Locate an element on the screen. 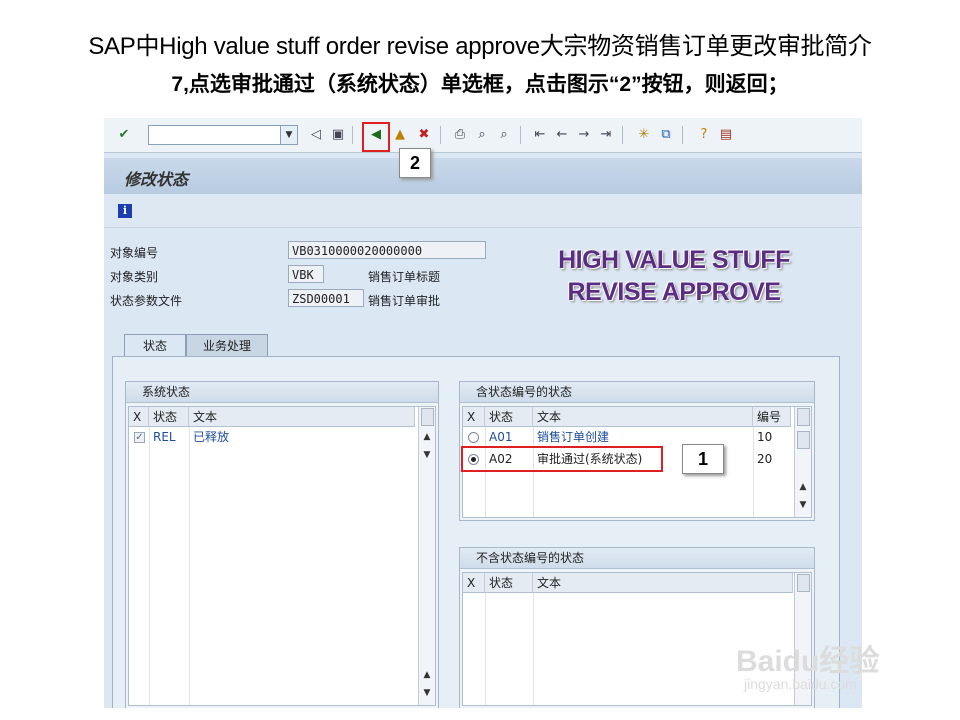 The image size is (960, 720). vertical-scrollbar: ▲ ▼ is located at coordinates (802, 462).